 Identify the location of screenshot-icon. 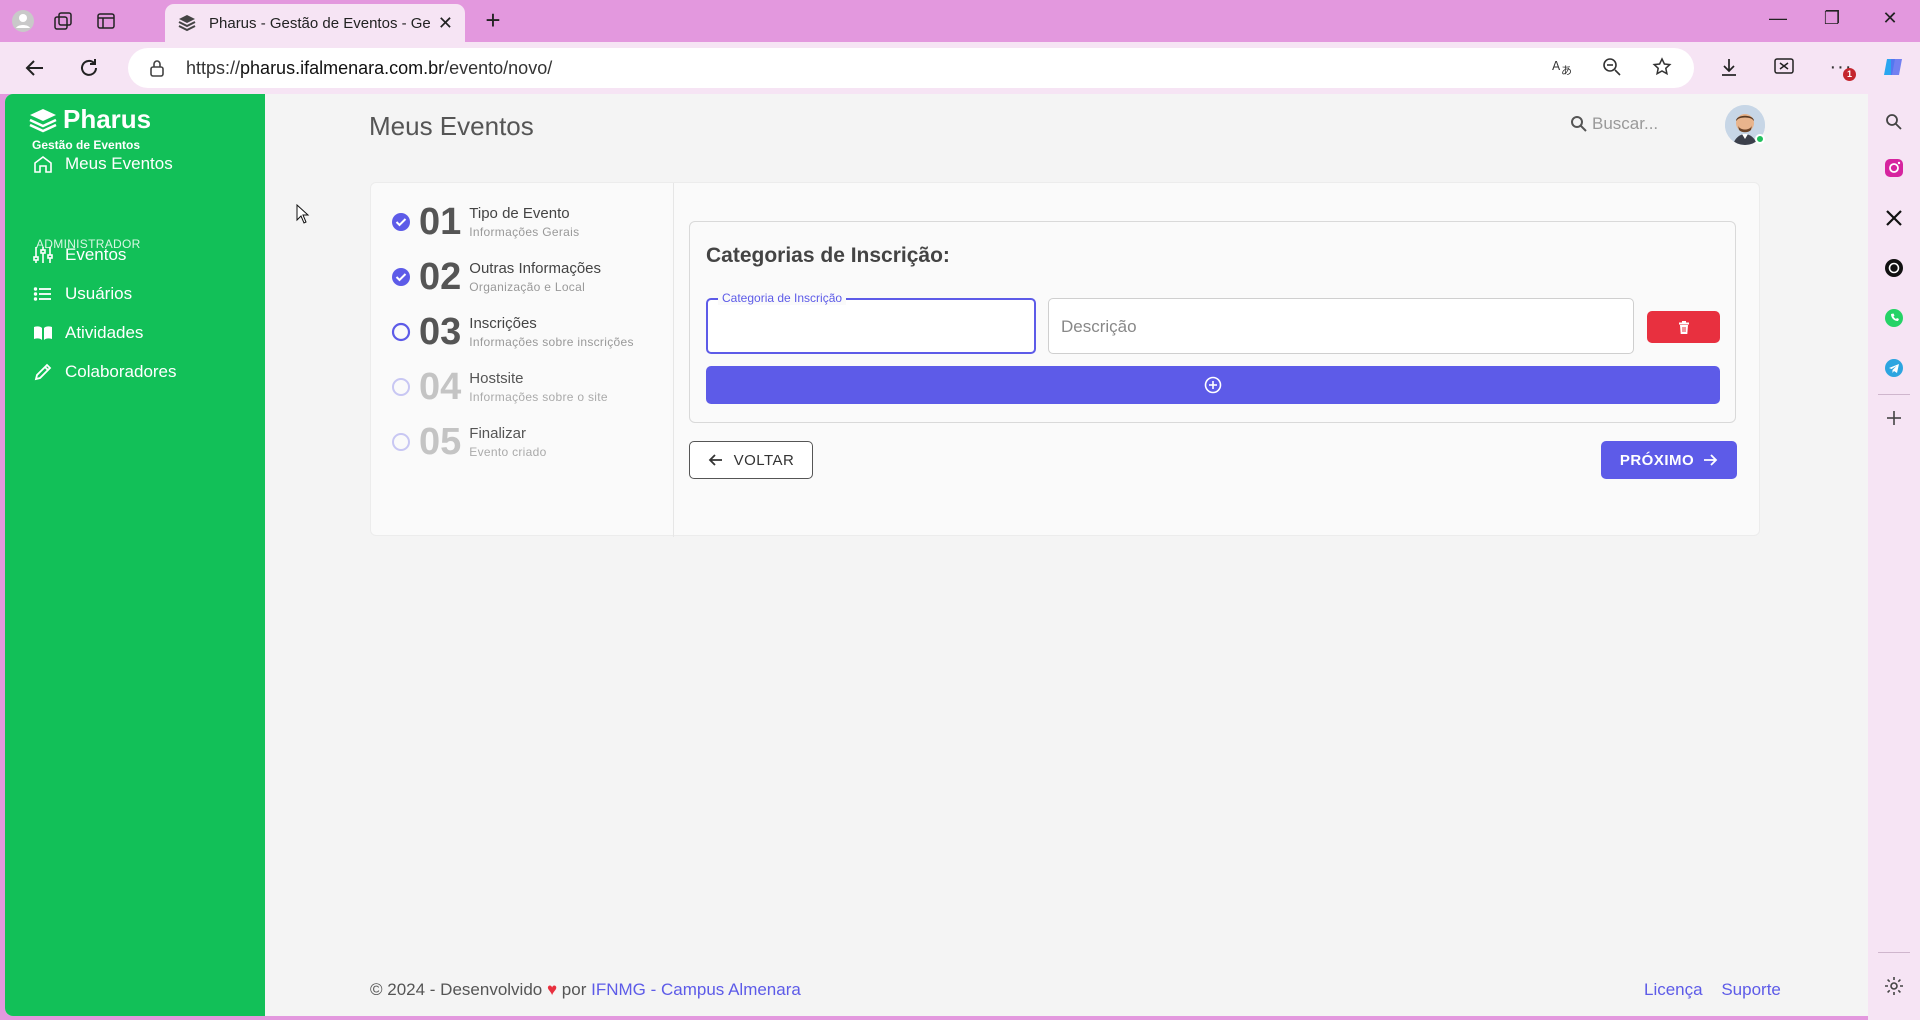
(1784, 67).